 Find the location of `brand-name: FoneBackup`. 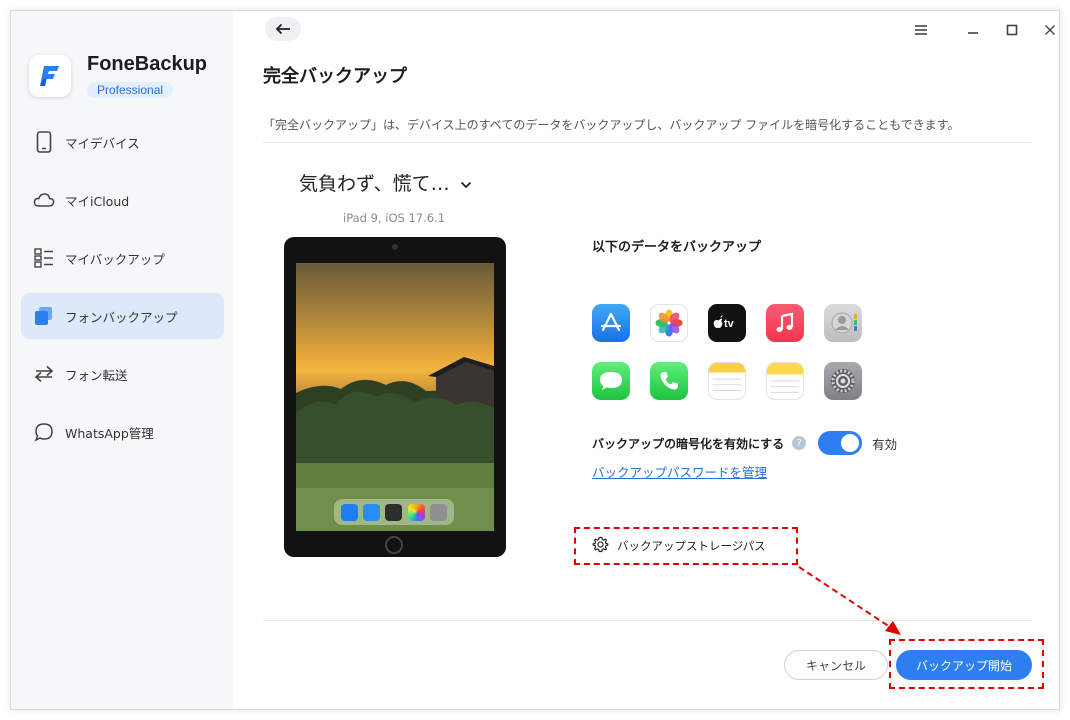

brand-name: FoneBackup is located at coordinates (147, 64).